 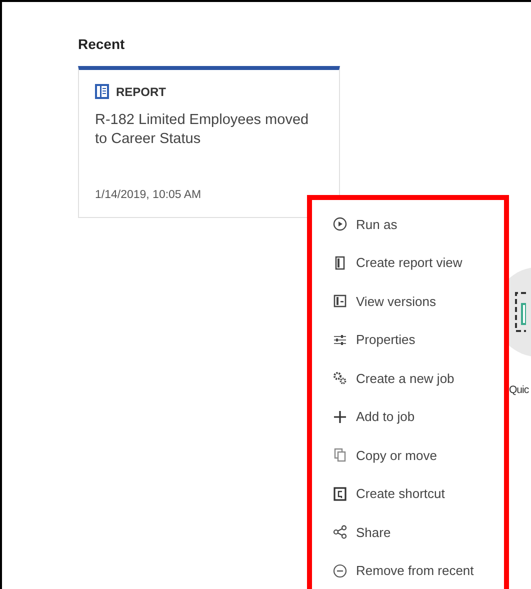 I want to click on shortcut-icon, so click(x=340, y=493).